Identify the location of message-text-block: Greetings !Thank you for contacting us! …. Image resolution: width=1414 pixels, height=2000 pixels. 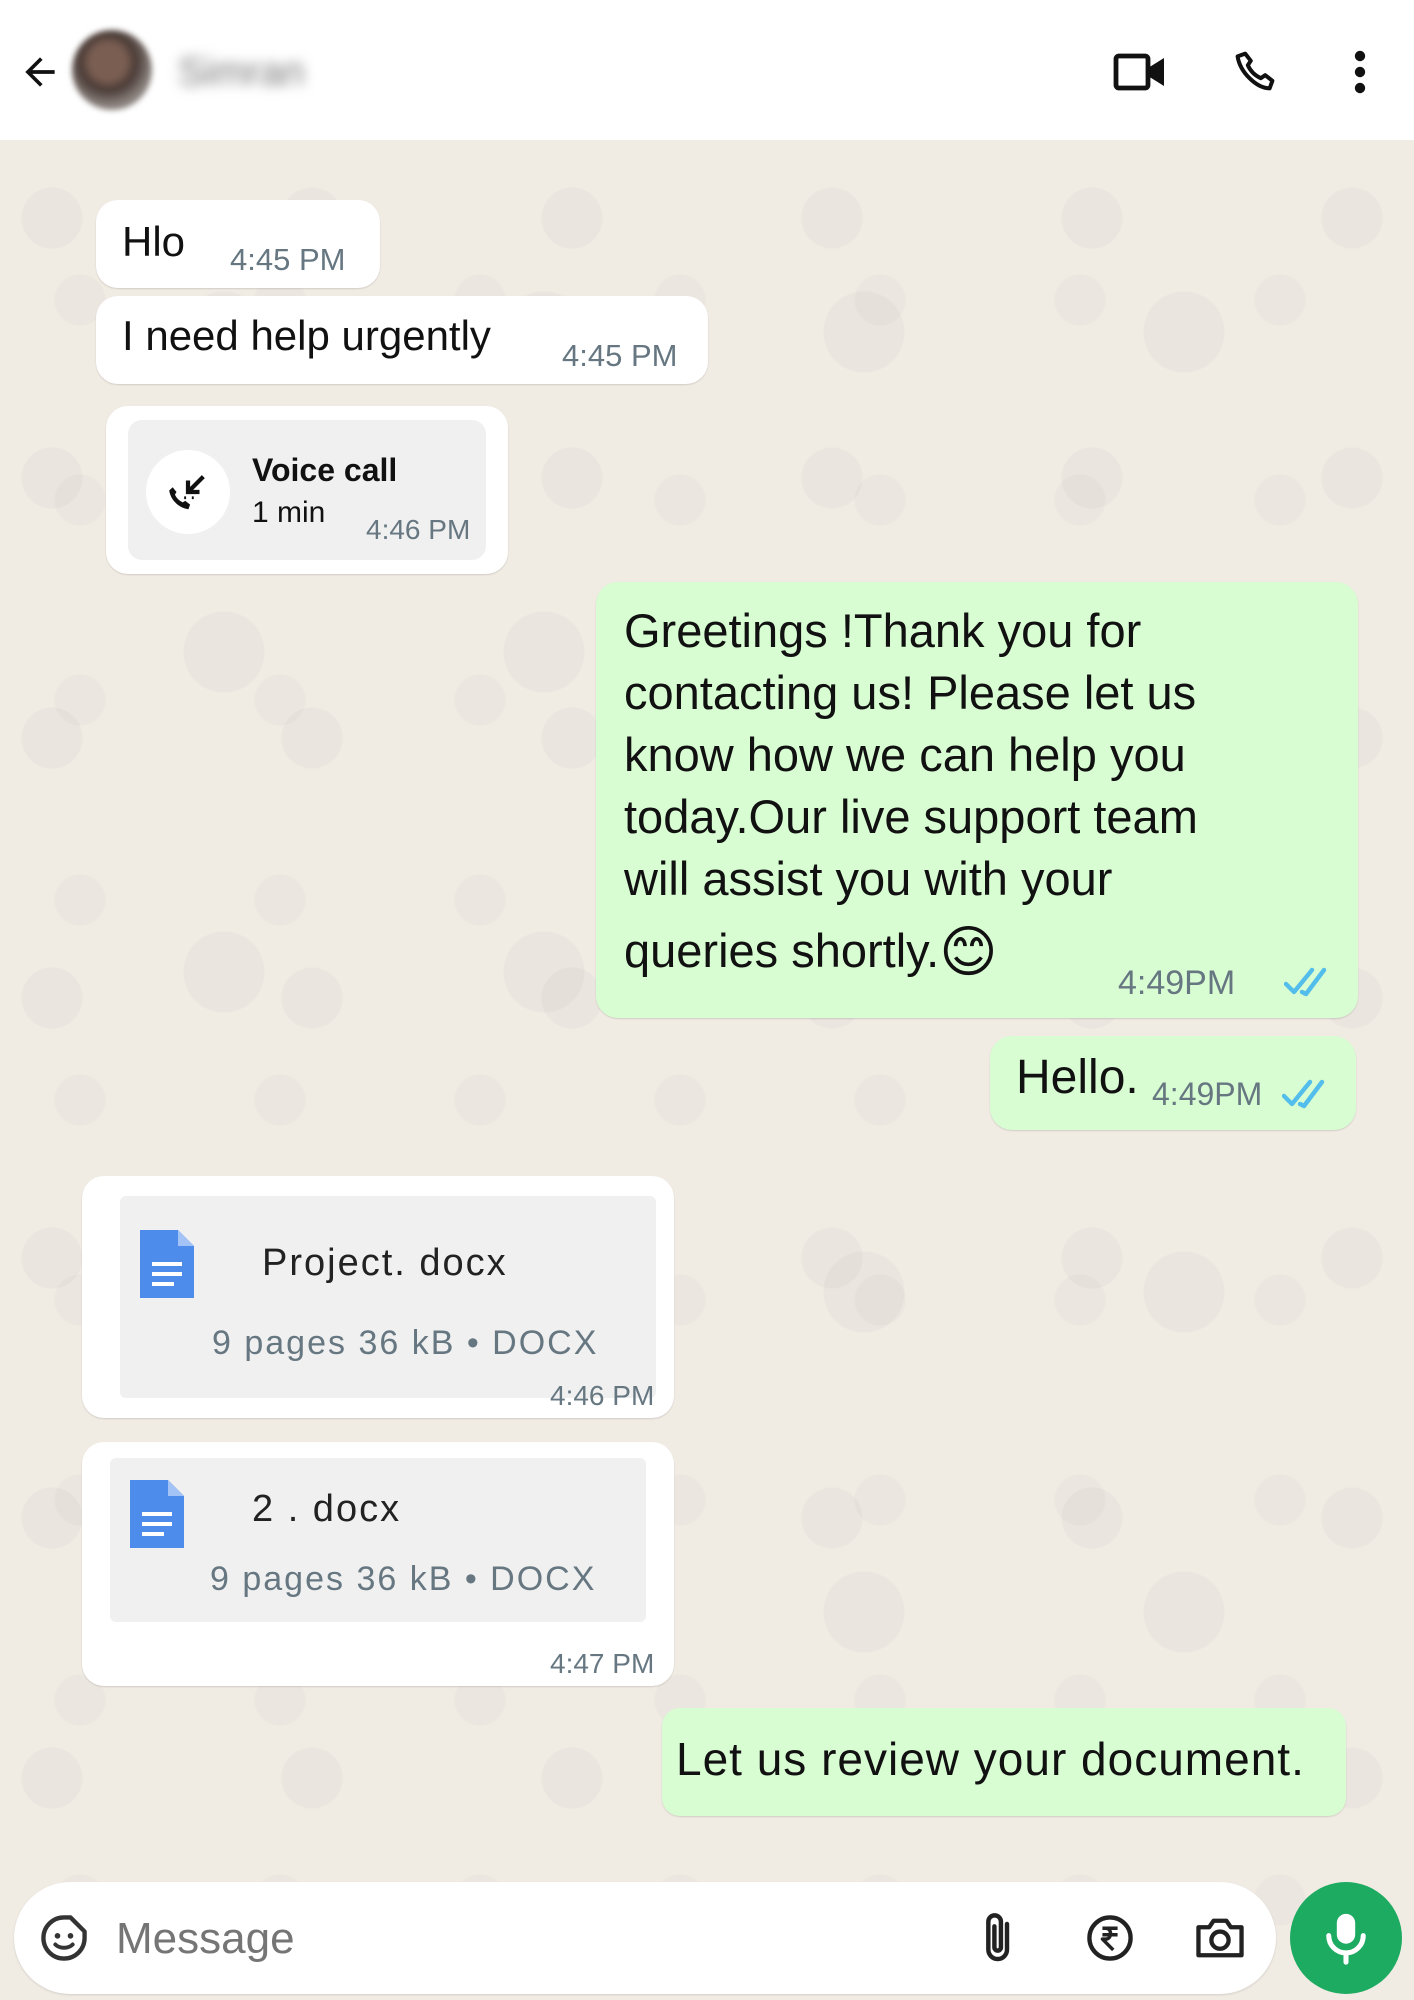
(911, 791).